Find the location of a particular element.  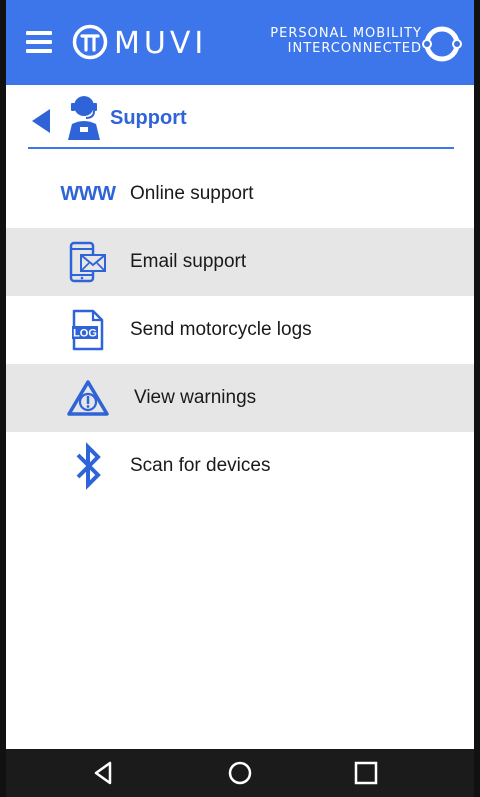

menu-item-view-warnings: View warnings is located at coordinates (240, 398).